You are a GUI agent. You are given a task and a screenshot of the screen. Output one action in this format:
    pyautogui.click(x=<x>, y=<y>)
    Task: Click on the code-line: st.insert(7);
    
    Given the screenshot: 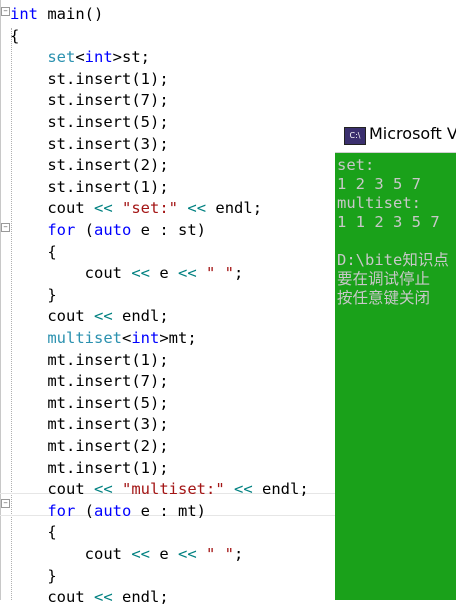 What is the action you would take?
    pyautogui.click(x=89, y=100)
    